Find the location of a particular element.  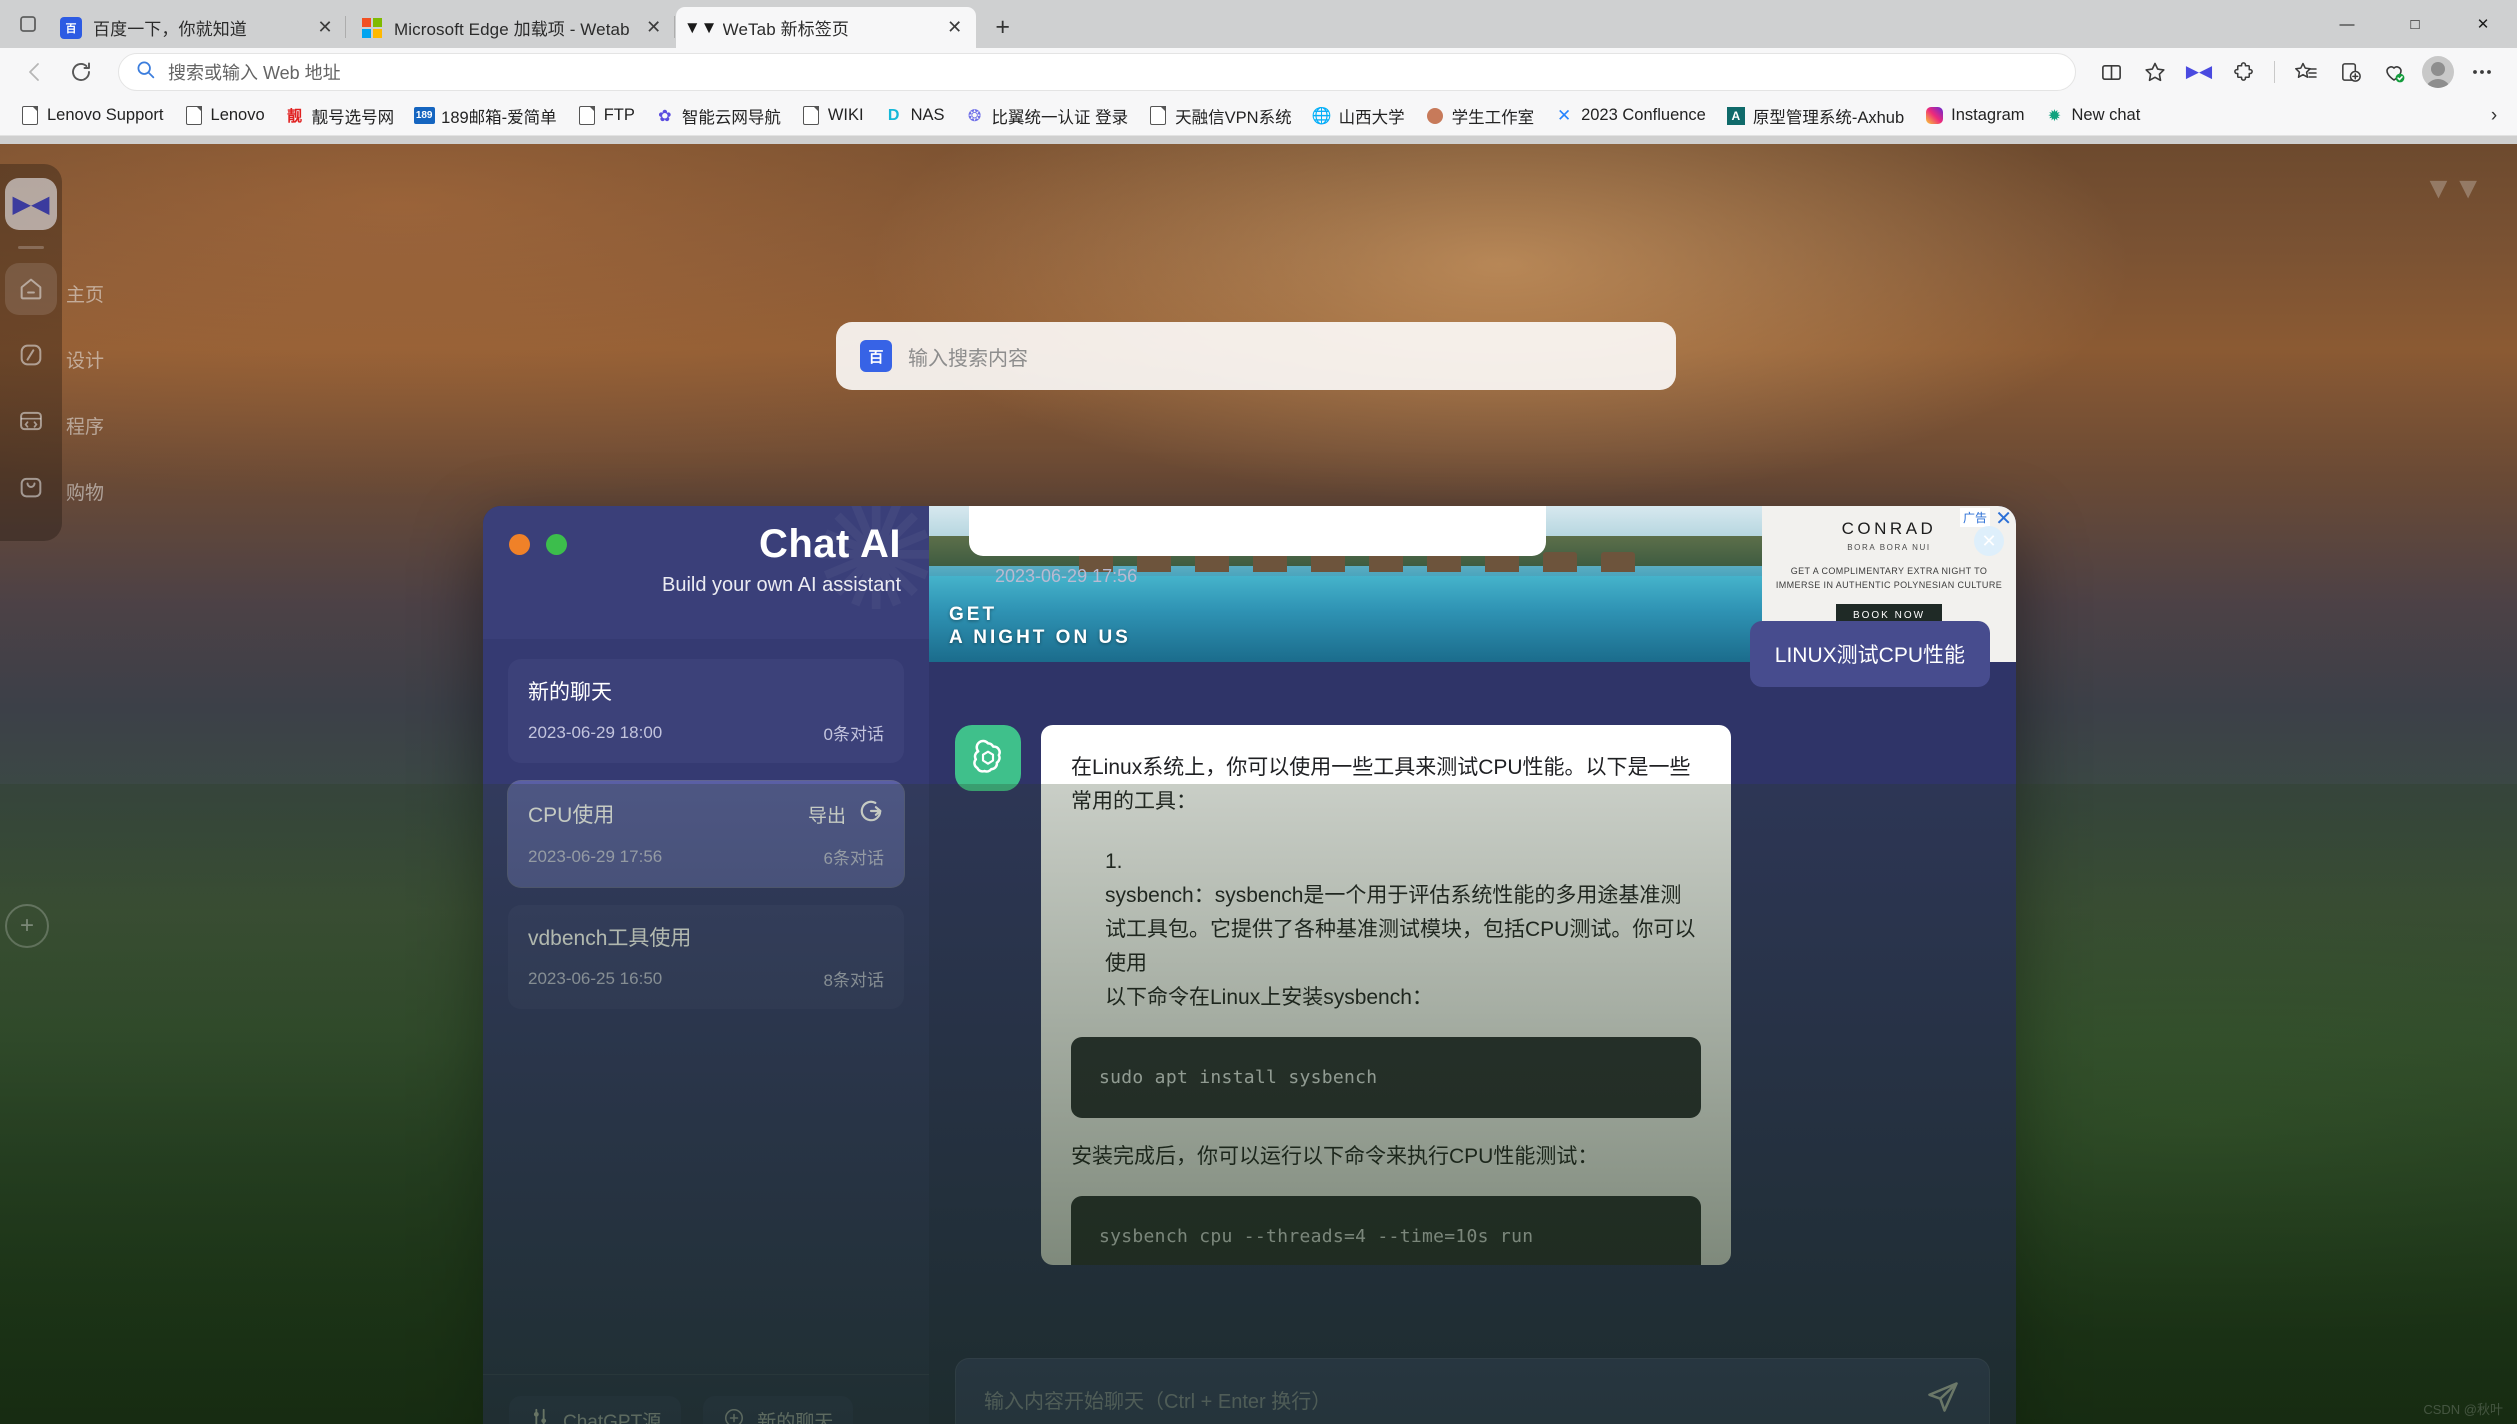

tab-wetab-newtab: ▼▼ WeTab 新标签页 ✕ is located at coordinates (825, 27).